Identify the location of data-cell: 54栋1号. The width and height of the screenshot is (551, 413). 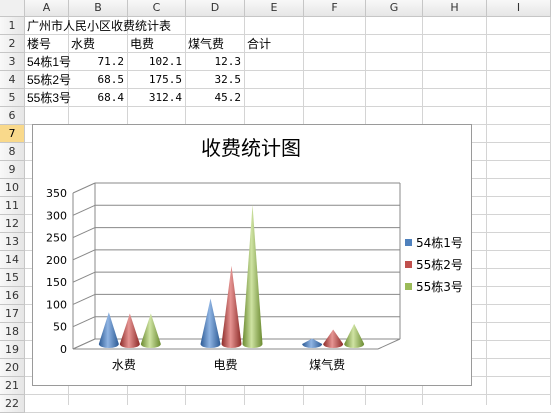
(49, 62).